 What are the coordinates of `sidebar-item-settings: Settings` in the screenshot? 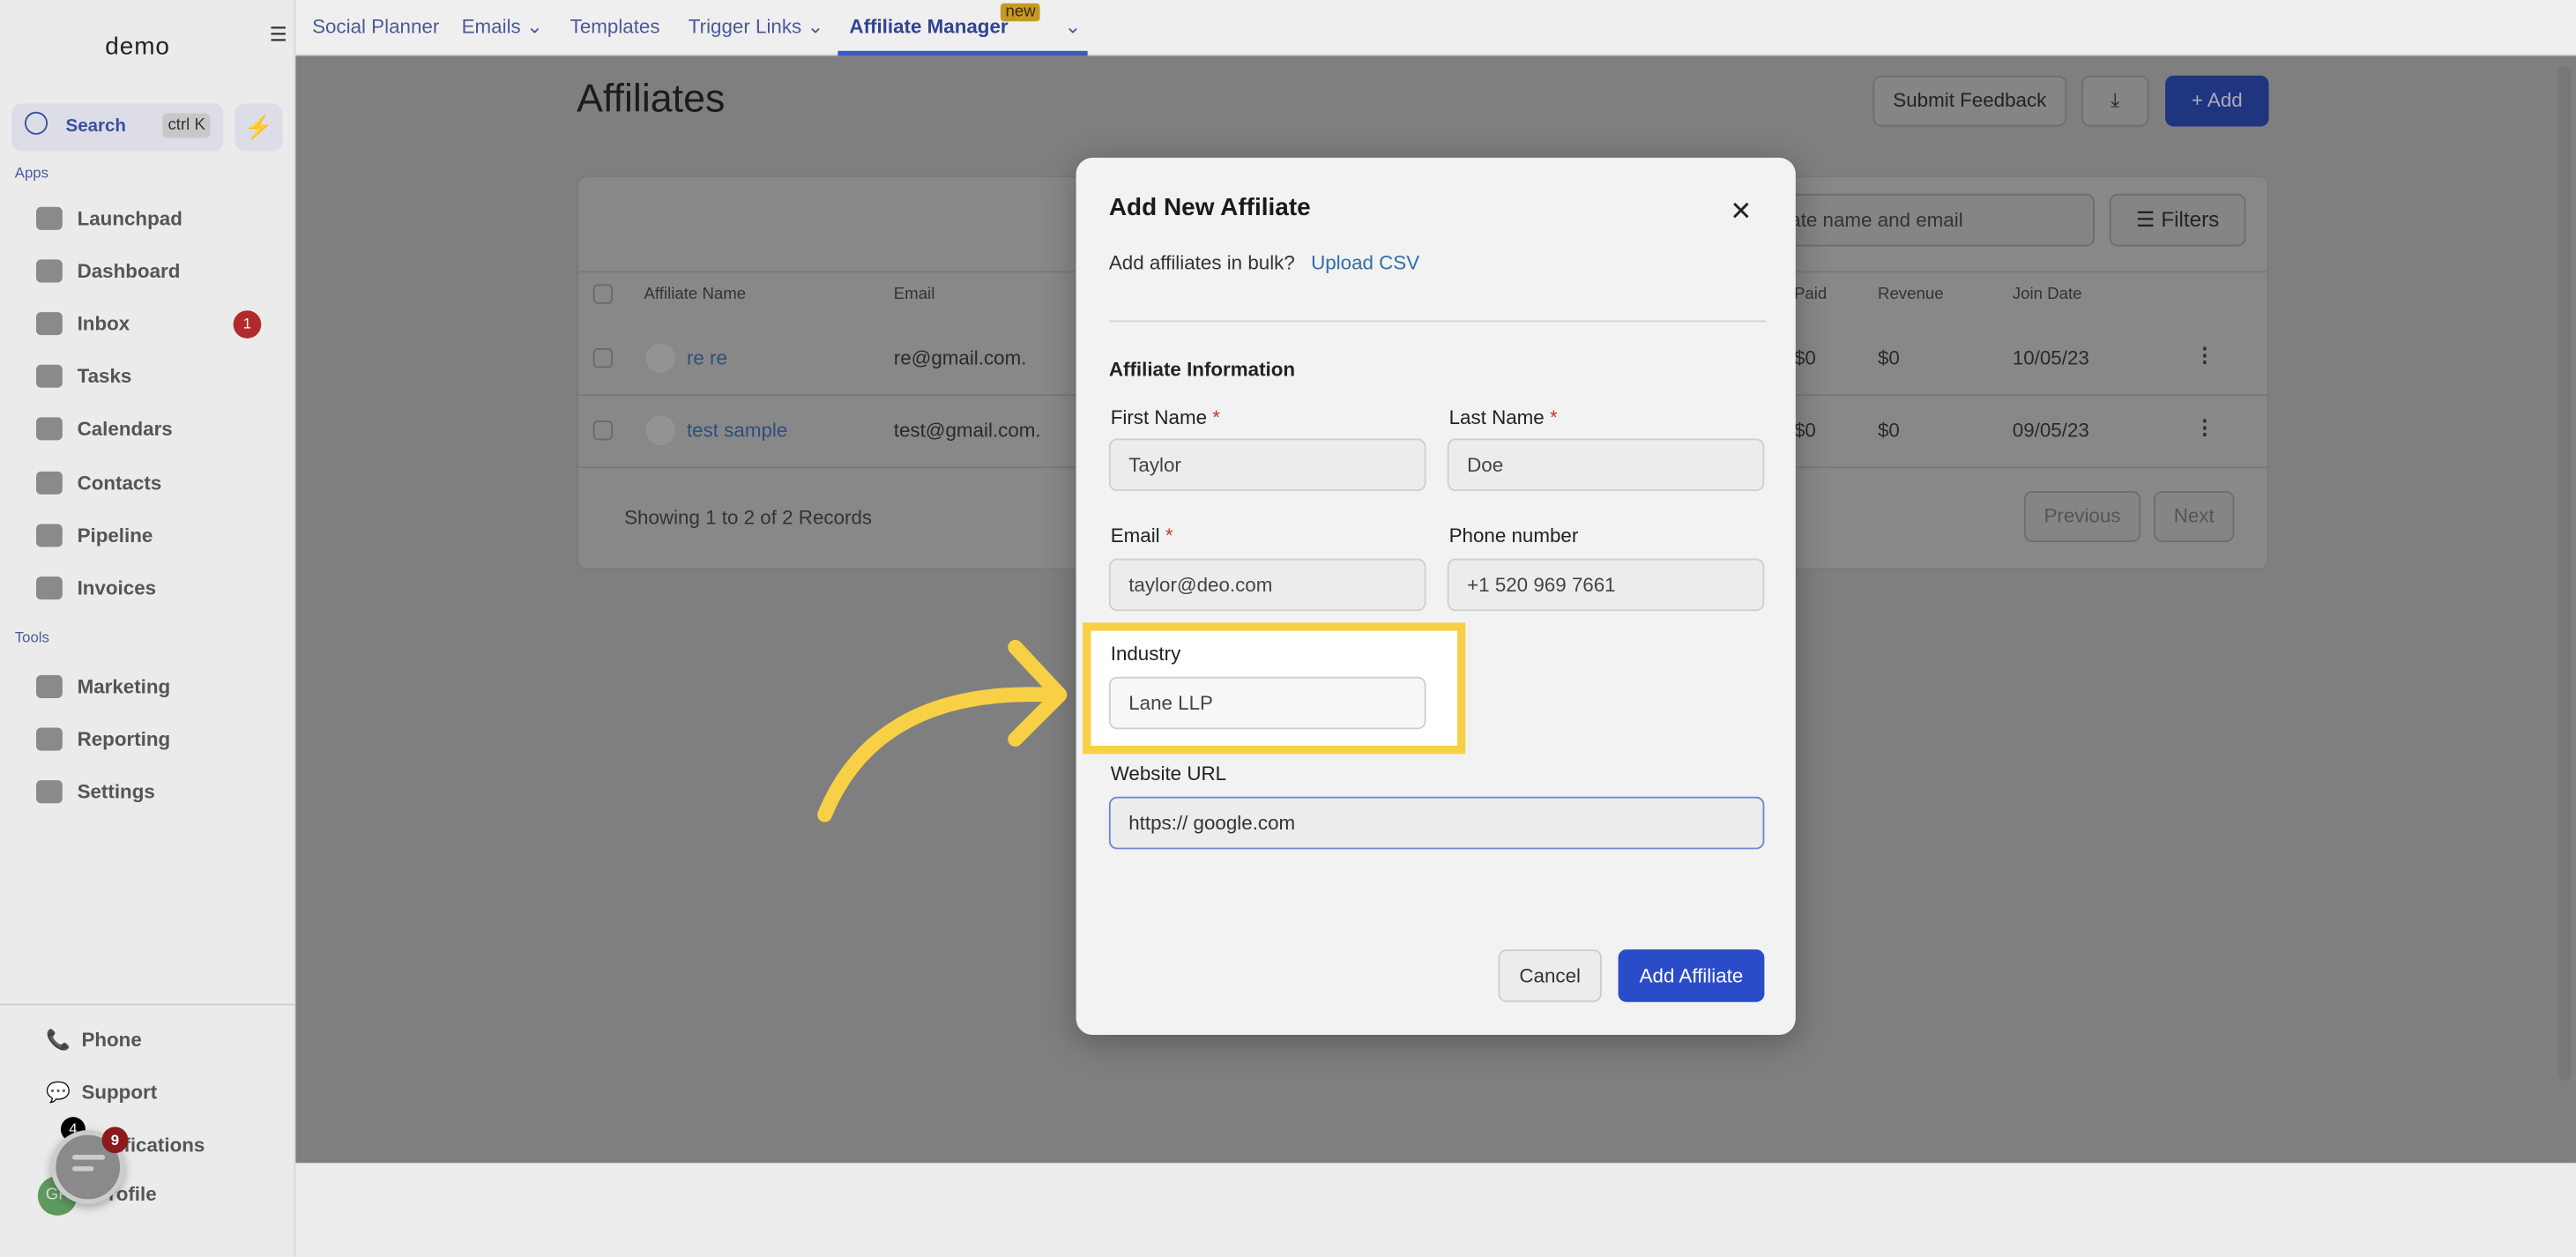 It's located at (95, 792).